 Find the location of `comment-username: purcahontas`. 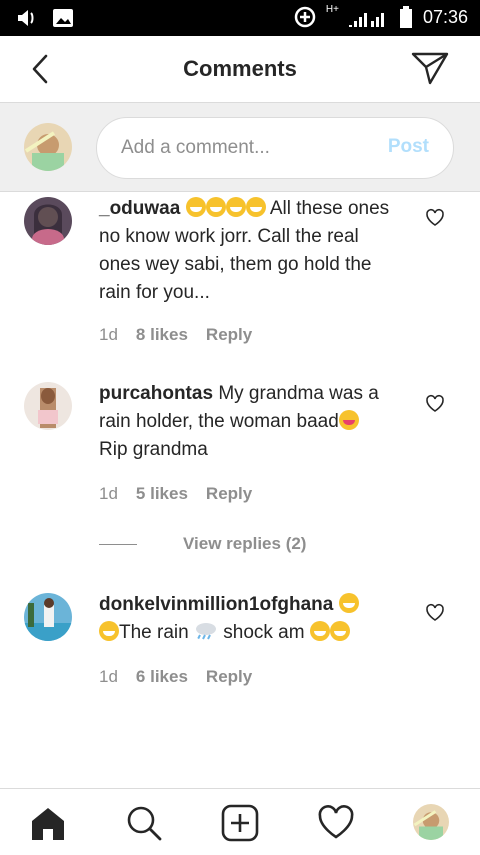

comment-username: purcahontas is located at coordinates (156, 393).